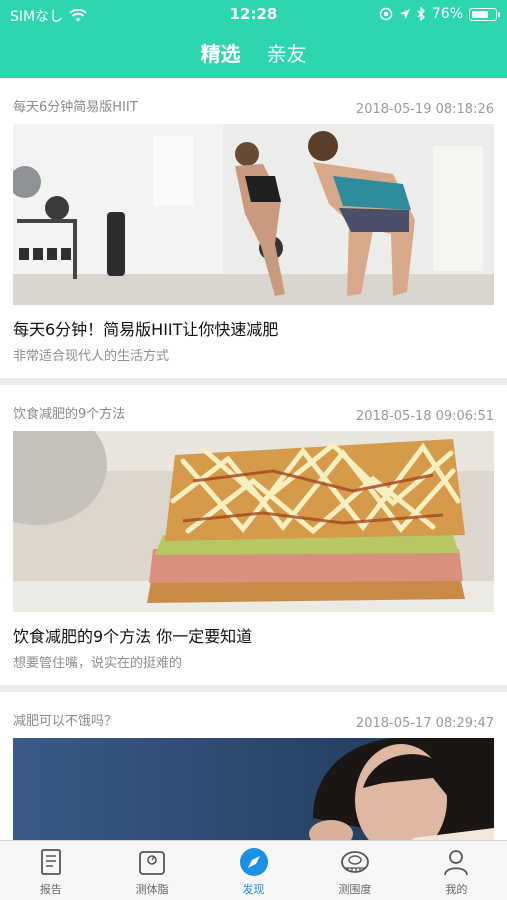 This screenshot has width=507, height=900. What do you see at coordinates (50, 889) in the screenshot?
I see `tab-label: 报告` at bounding box center [50, 889].